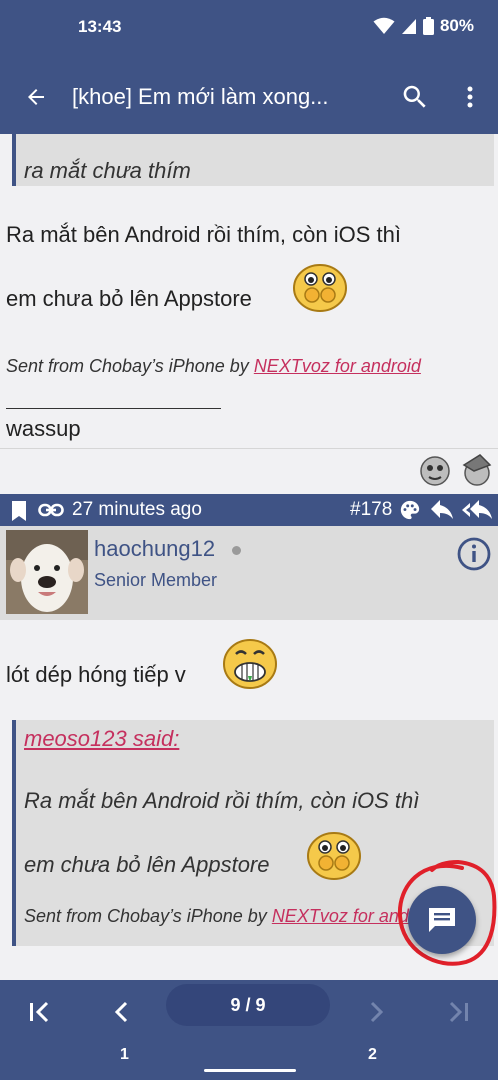  What do you see at coordinates (124, 1054) in the screenshot?
I see `page-left-label: 1` at bounding box center [124, 1054].